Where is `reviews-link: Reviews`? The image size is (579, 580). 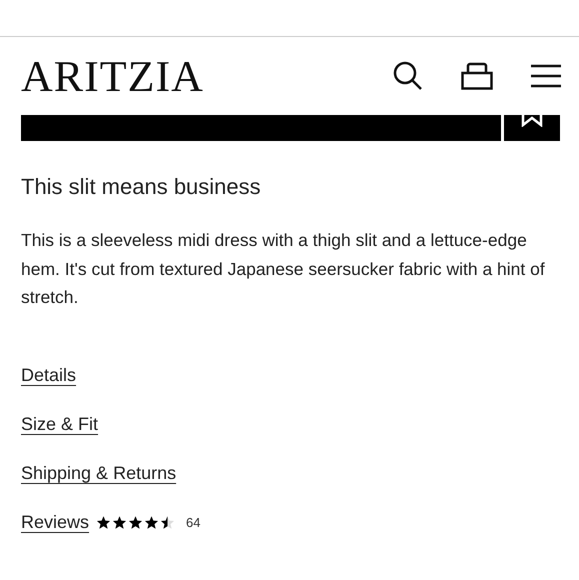 reviews-link: Reviews is located at coordinates (55, 522).